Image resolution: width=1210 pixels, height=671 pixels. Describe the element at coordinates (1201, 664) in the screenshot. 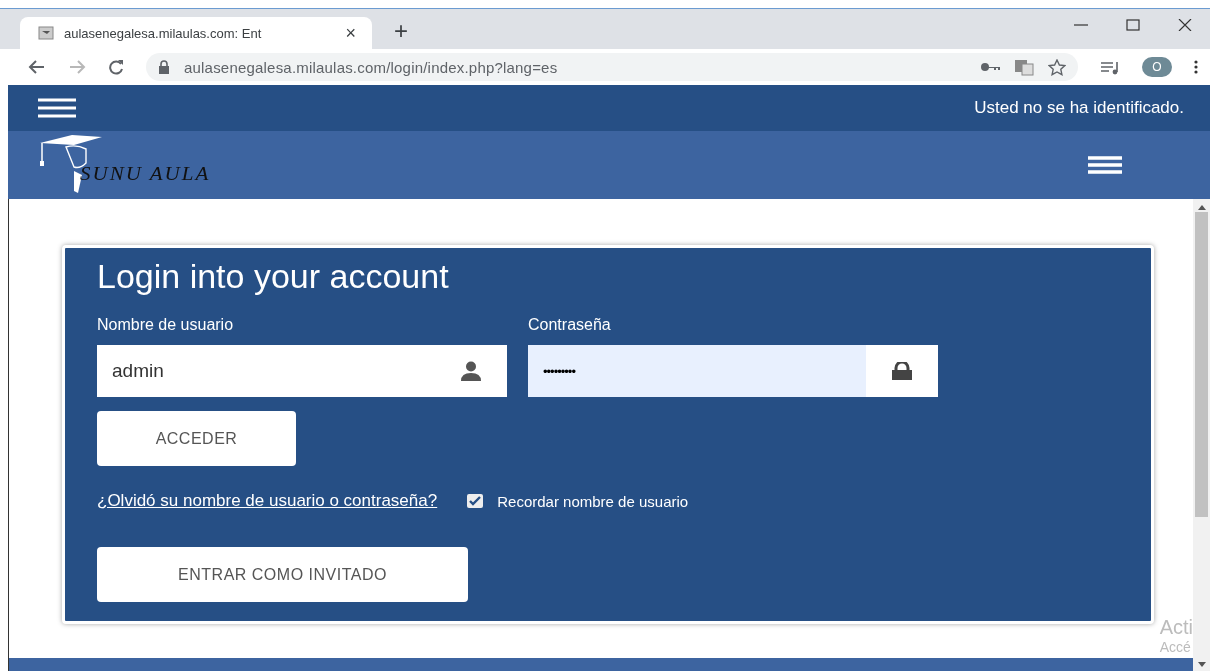

I see `scroll-down-icon` at that location.